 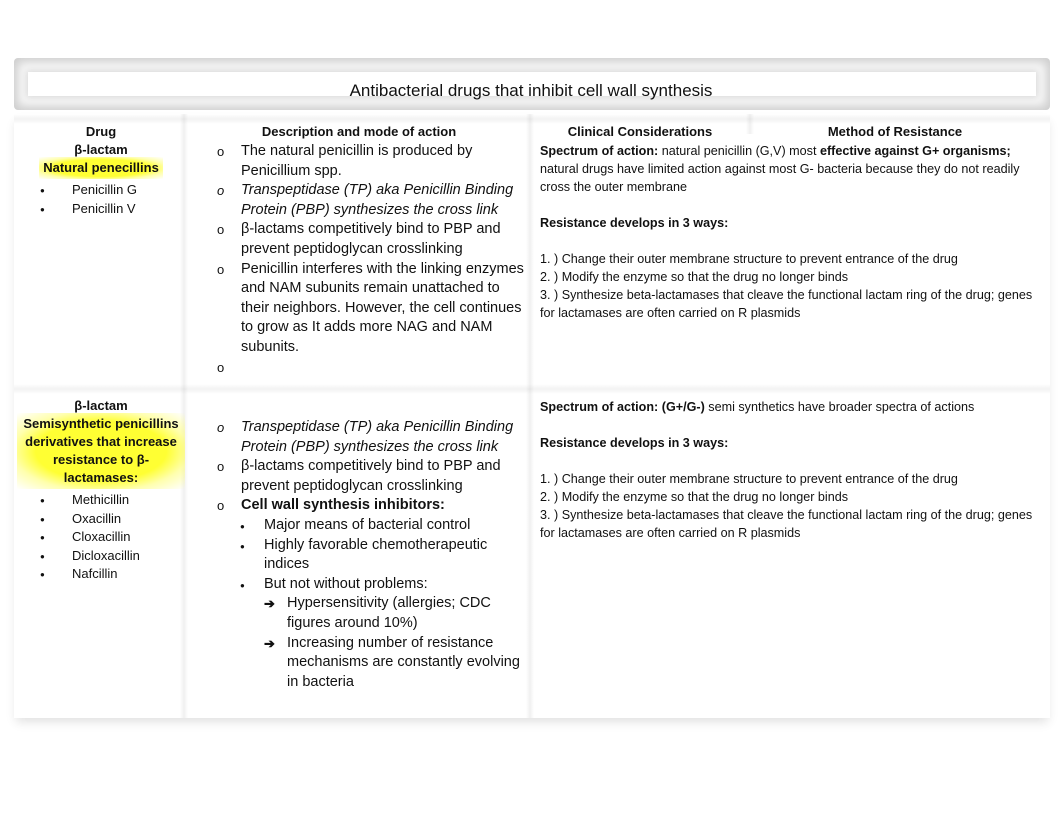 I want to click on drug-item: Cloxacillin, so click(x=101, y=537).